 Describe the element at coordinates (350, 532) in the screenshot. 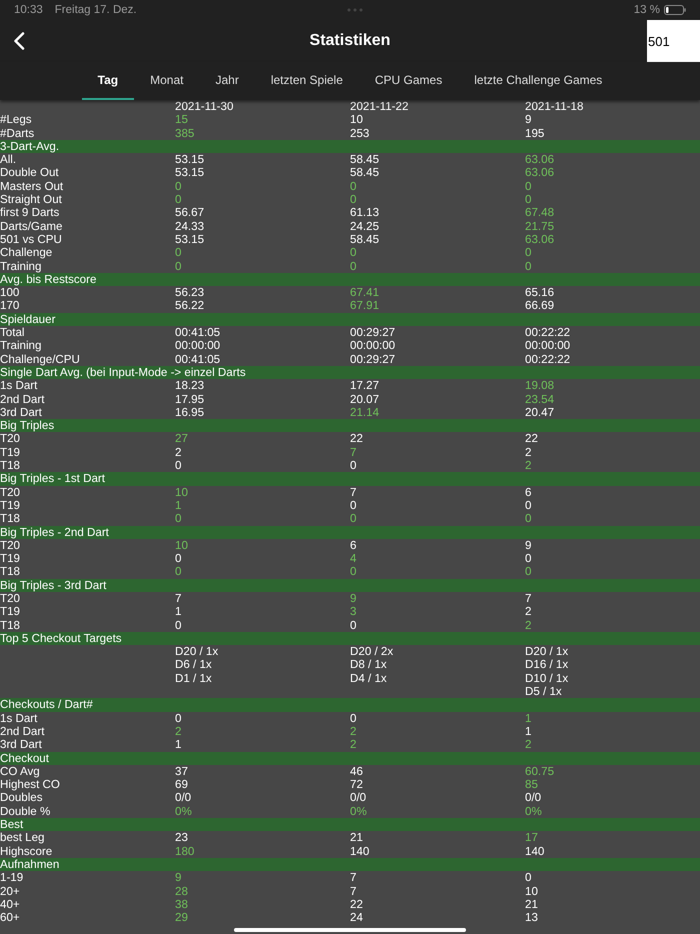

I see `section-header: Big Triples - 2nd Dart` at that location.